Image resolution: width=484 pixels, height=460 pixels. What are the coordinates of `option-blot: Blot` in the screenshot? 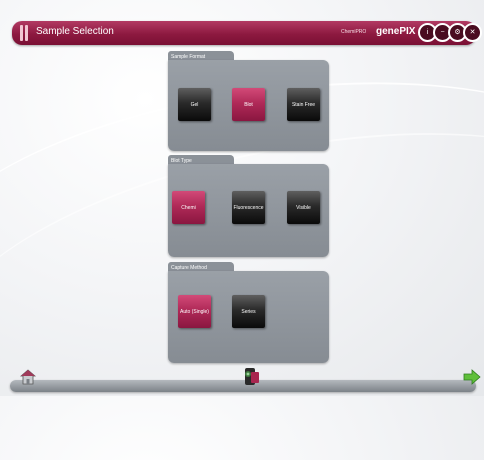 It's located at (248, 104).